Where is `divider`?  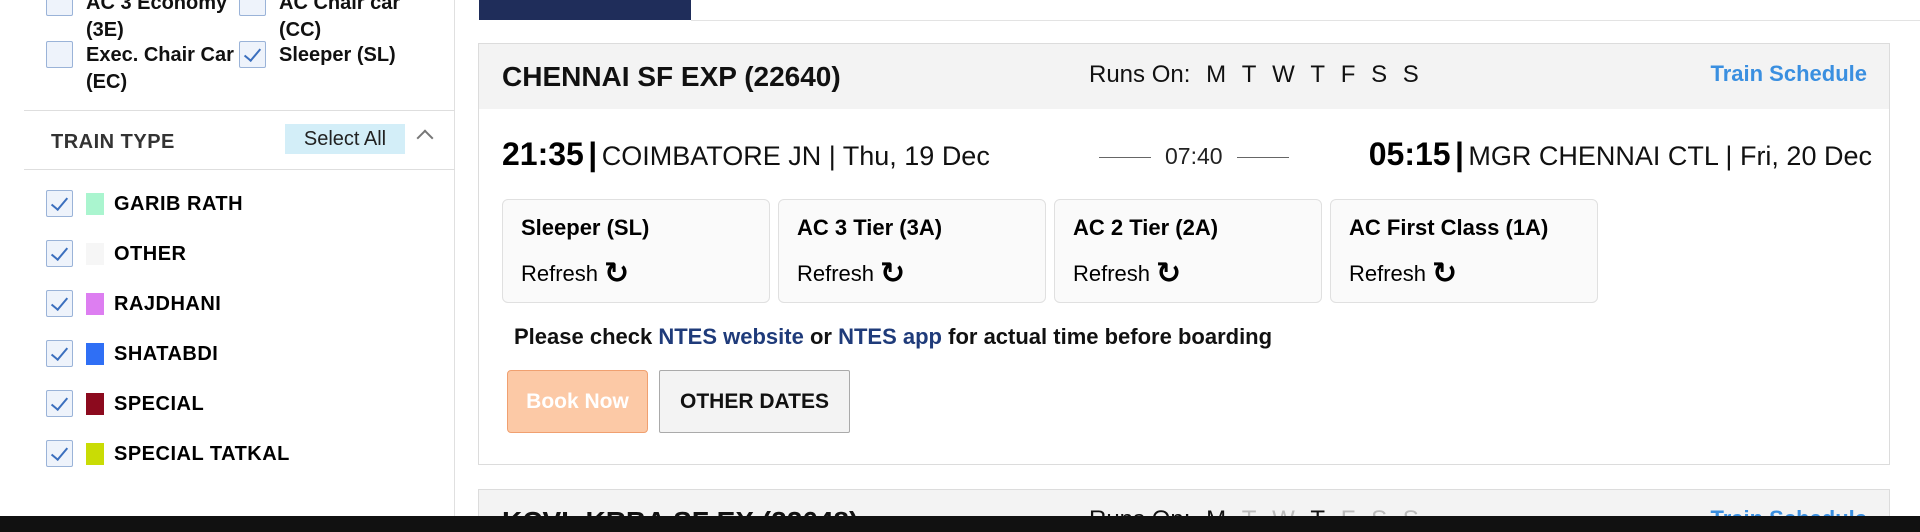
divider is located at coordinates (1305, 20).